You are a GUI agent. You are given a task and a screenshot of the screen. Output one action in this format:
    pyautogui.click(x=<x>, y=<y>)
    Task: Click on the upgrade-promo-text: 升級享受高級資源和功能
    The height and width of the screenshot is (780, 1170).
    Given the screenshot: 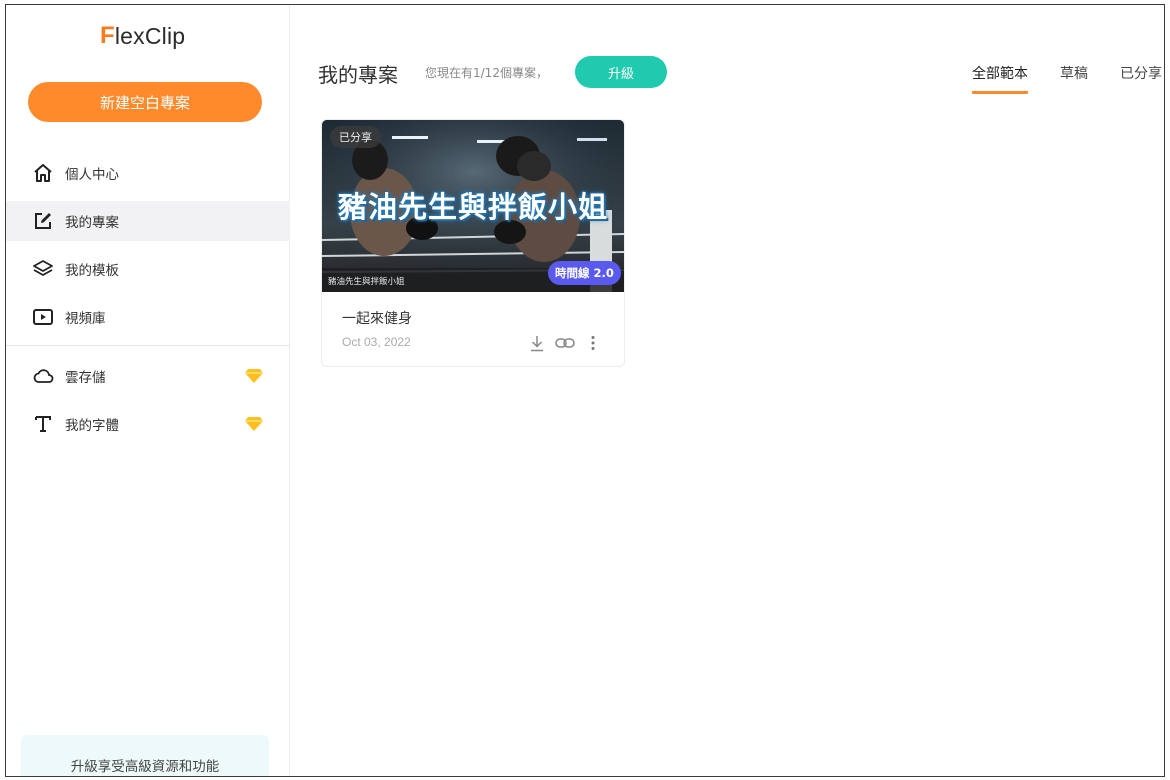 What is the action you would take?
    pyautogui.click(x=145, y=767)
    